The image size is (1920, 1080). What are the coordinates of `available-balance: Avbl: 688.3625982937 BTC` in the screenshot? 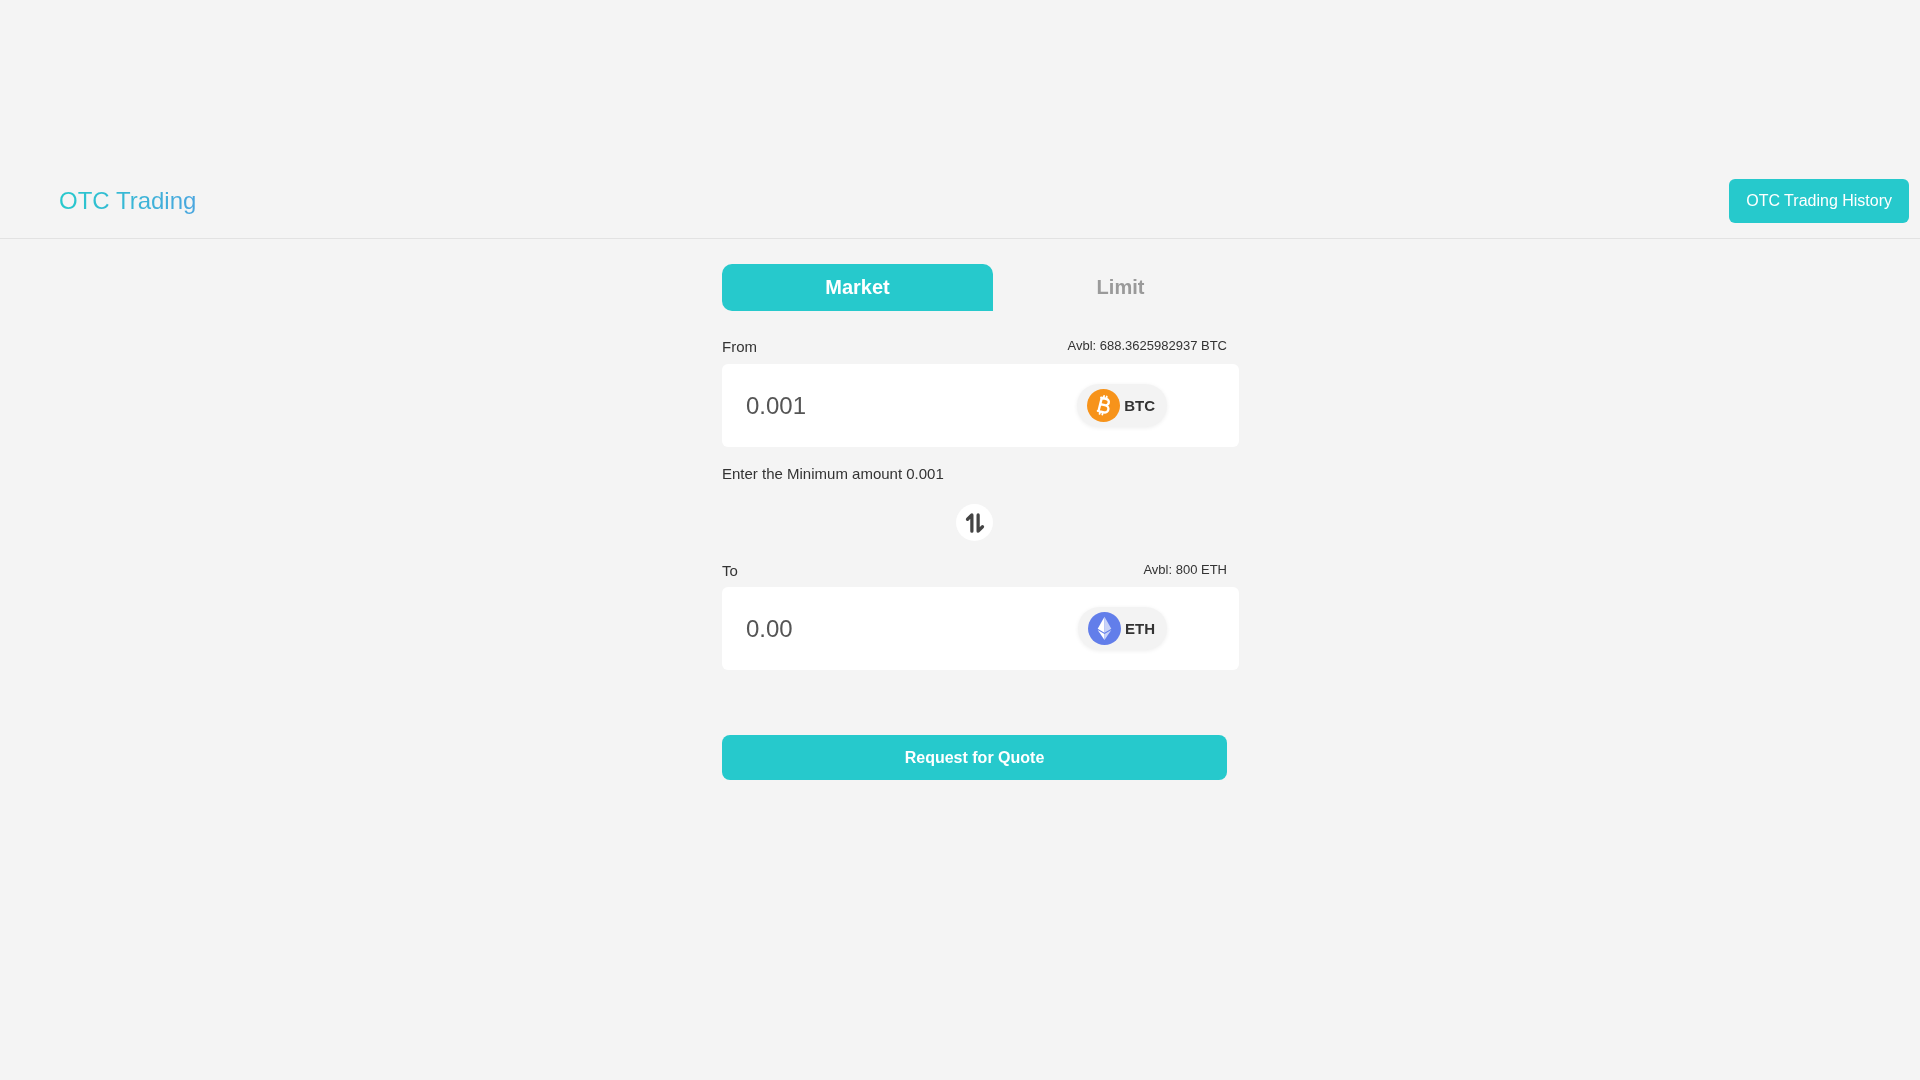 It's located at (1147, 345).